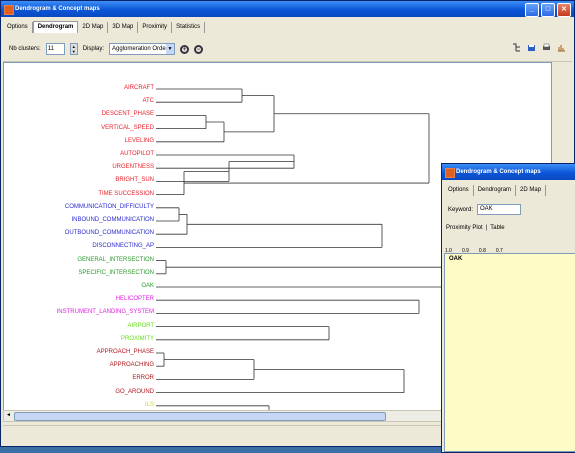  What do you see at coordinates (499, 251) in the screenshot?
I see `scale-tick: 0.7` at bounding box center [499, 251].